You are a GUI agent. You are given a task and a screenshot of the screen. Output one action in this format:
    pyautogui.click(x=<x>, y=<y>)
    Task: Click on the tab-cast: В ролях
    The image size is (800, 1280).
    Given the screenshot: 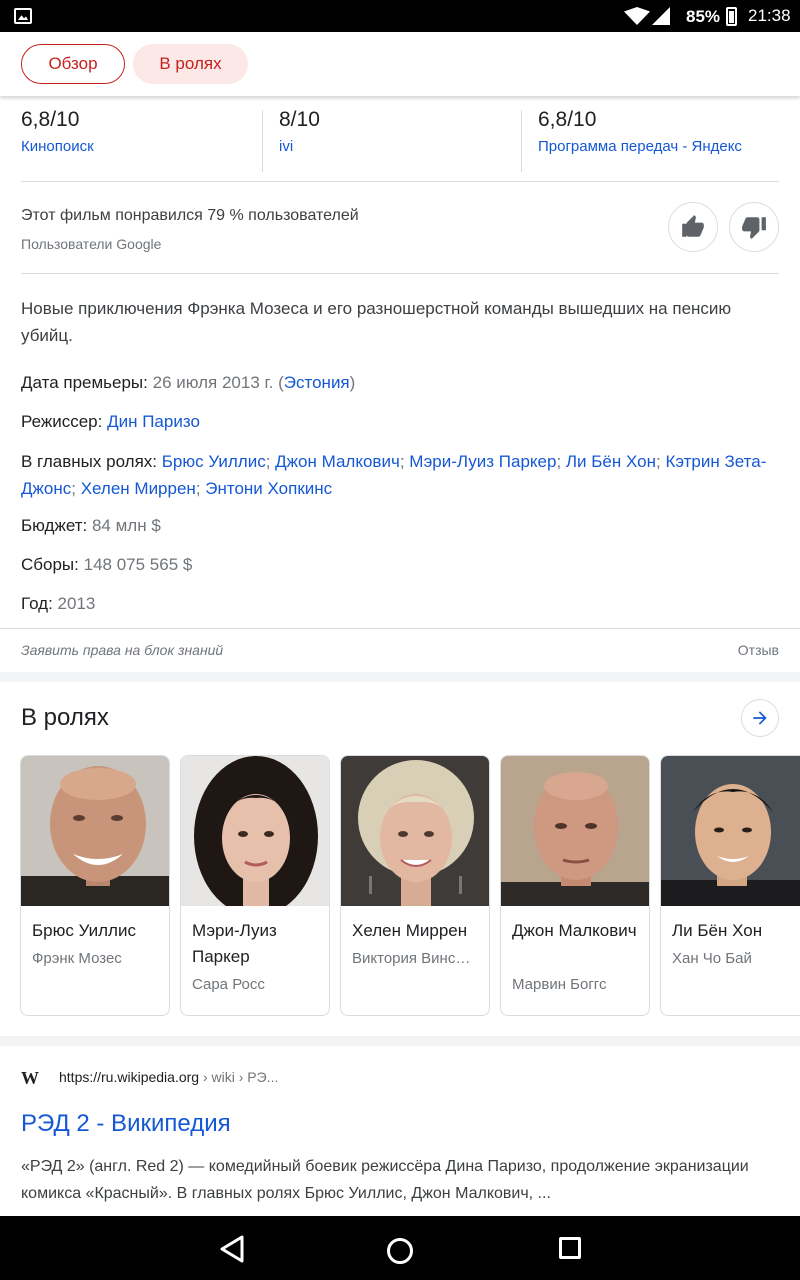 What is the action you would take?
    pyautogui.click(x=190, y=64)
    